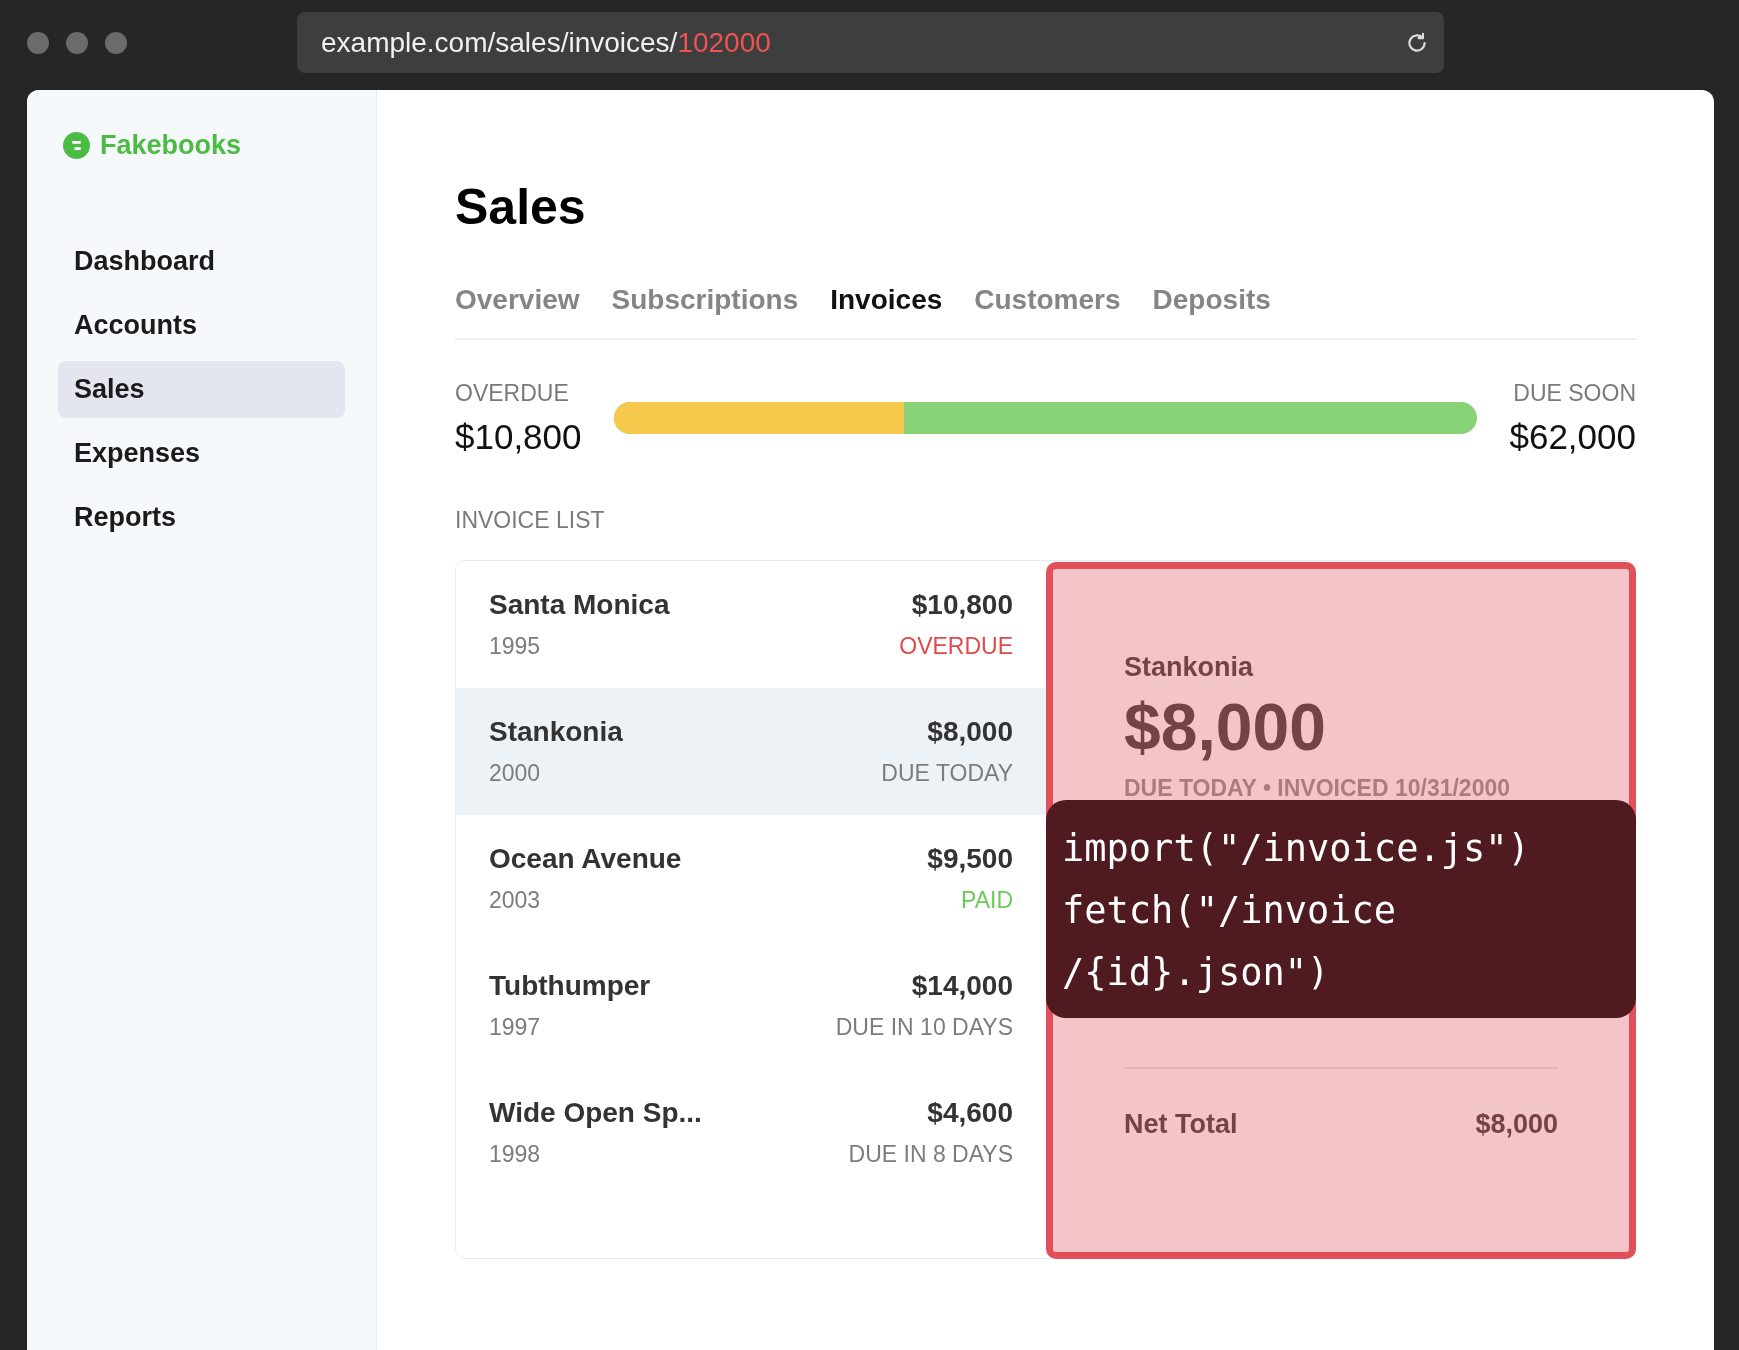  Describe the element at coordinates (1211, 300) in the screenshot. I see `tab: Deposits` at that location.